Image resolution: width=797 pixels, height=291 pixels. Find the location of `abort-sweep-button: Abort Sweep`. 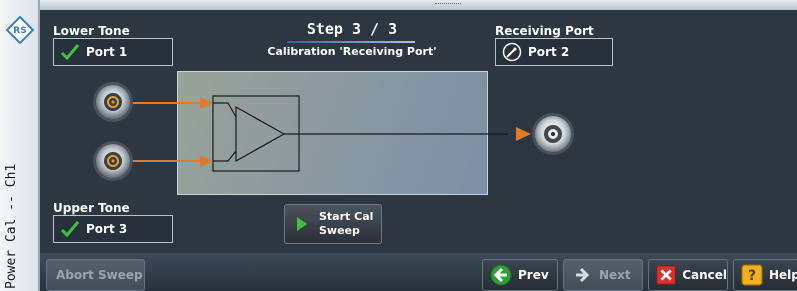

abort-sweep-button: Abort Sweep is located at coordinates (95, 275).